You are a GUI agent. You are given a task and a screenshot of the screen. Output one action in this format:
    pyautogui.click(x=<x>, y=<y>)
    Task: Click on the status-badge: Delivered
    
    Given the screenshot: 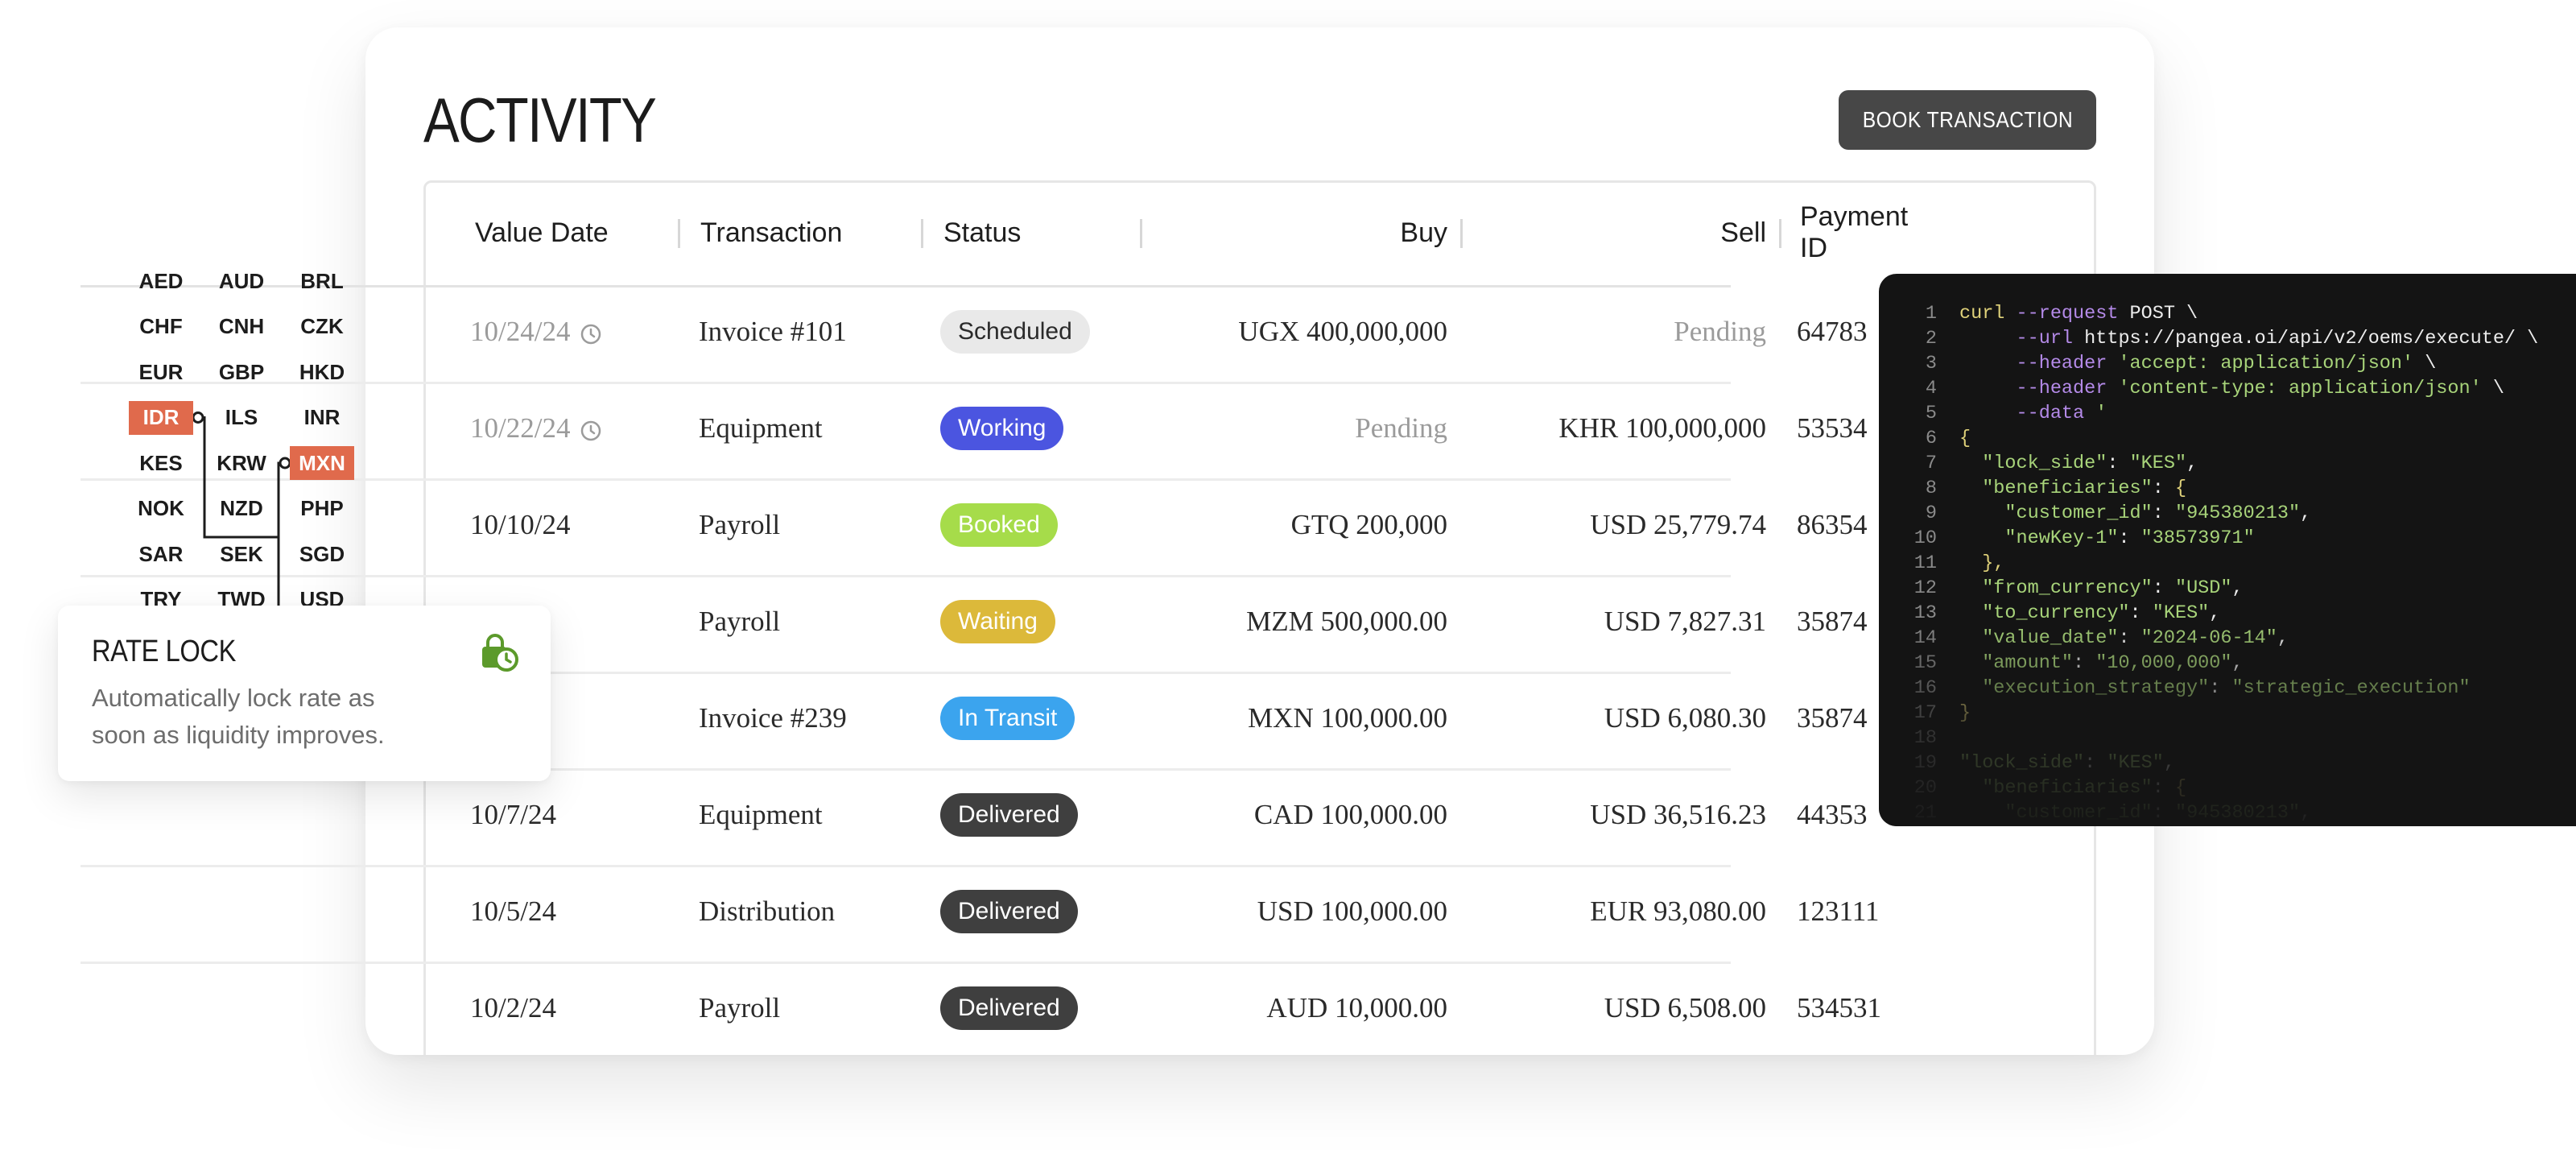 What is the action you would take?
    pyautogui.click(x=1009, y=1008)
    